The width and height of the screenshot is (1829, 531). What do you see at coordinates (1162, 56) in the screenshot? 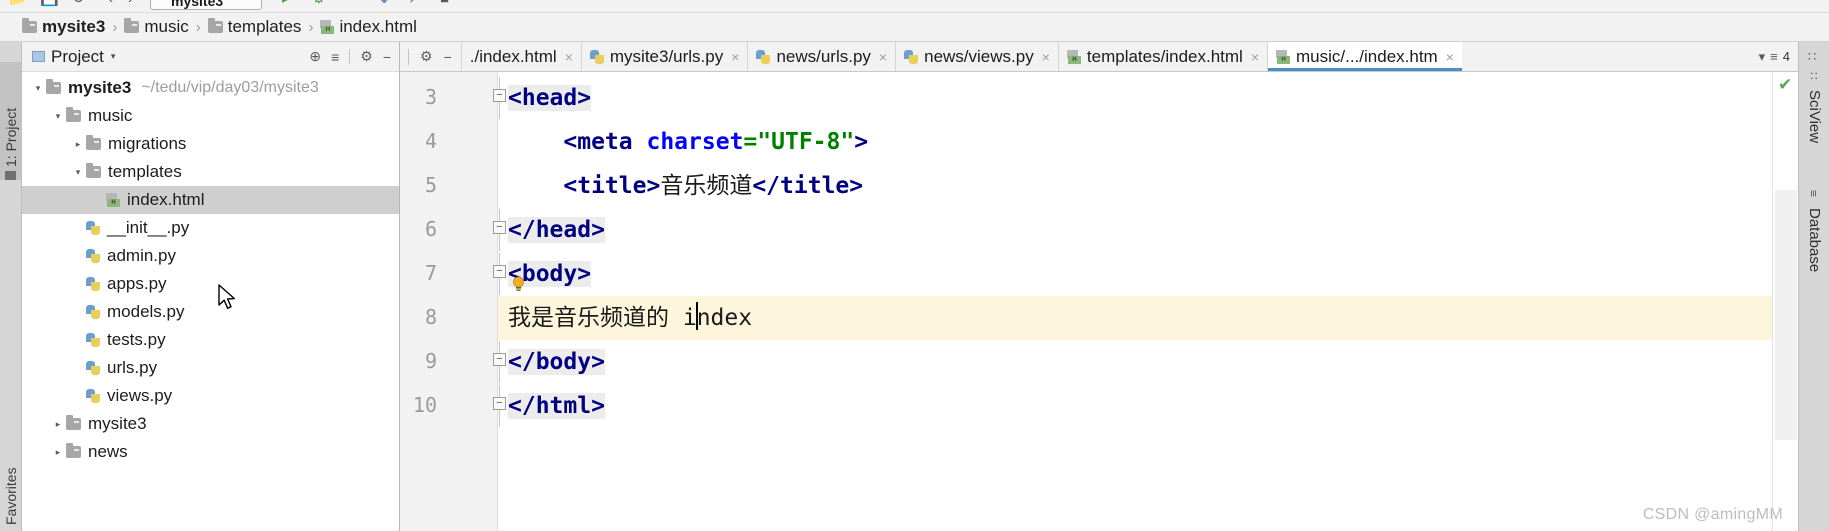
I see `editor-tab-templates-index-html: templates/index.html ×` at bounding box center [1162, 56].